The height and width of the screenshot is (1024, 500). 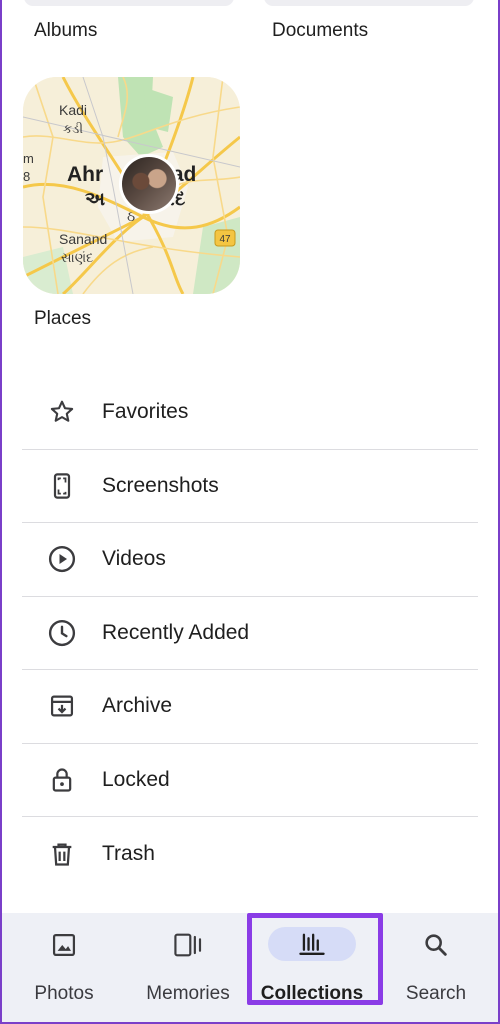 I want to click on locked-label: Locked, so click(x=136, y=779).